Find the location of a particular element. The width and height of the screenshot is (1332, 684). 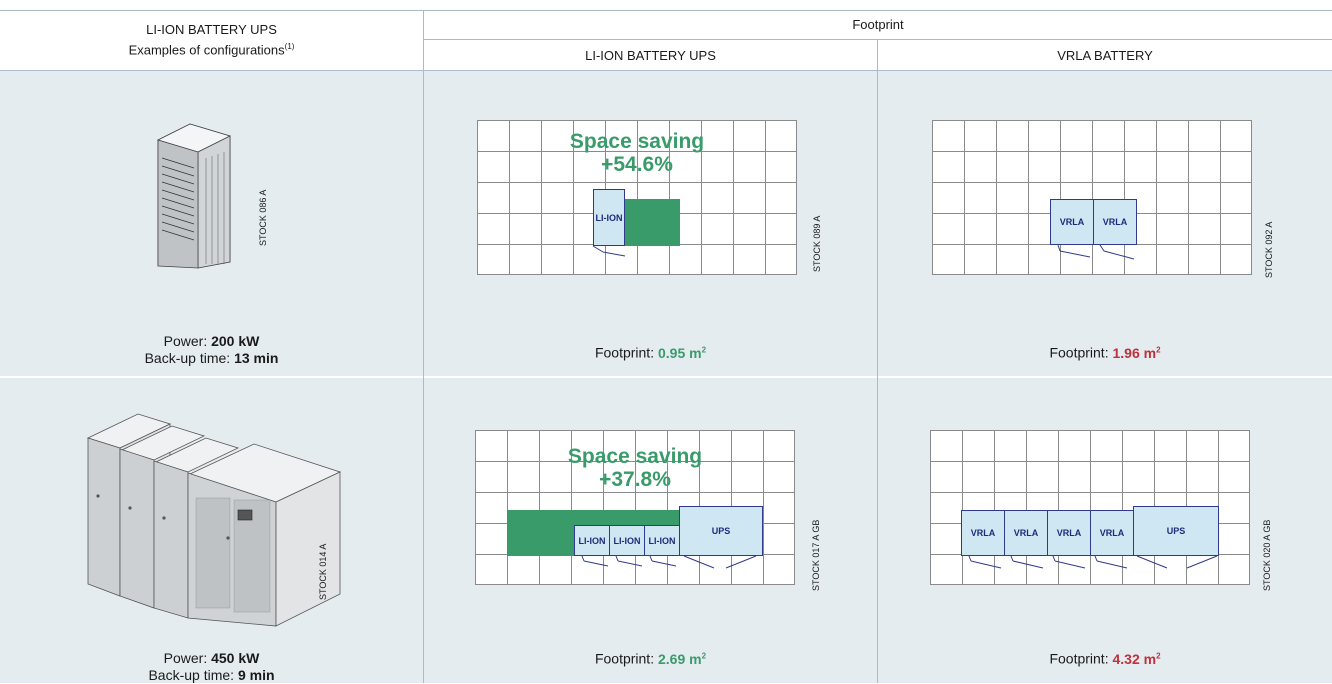

vrla-stock-label: STOCK 020 A GB is located at coordinates (1267, 555).